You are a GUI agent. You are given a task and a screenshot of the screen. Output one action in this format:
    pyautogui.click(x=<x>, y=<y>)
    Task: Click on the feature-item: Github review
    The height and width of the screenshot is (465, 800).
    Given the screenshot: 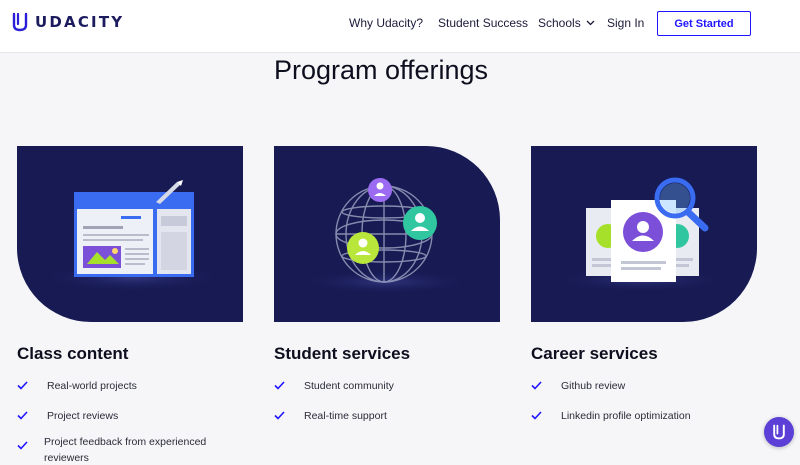 What is the action you would take?
    pyautogui.click(x=593, y=386)
    